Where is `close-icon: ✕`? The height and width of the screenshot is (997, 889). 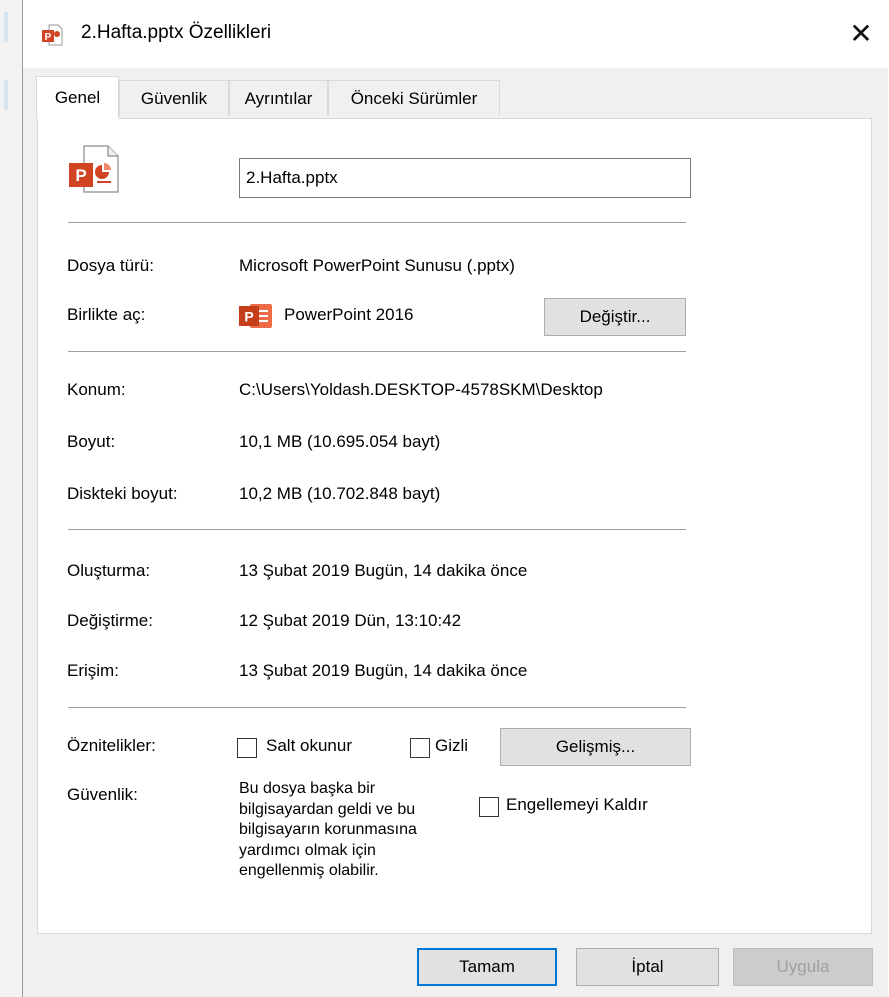
close-icon: ✕ is located at coordinates (861, 33).